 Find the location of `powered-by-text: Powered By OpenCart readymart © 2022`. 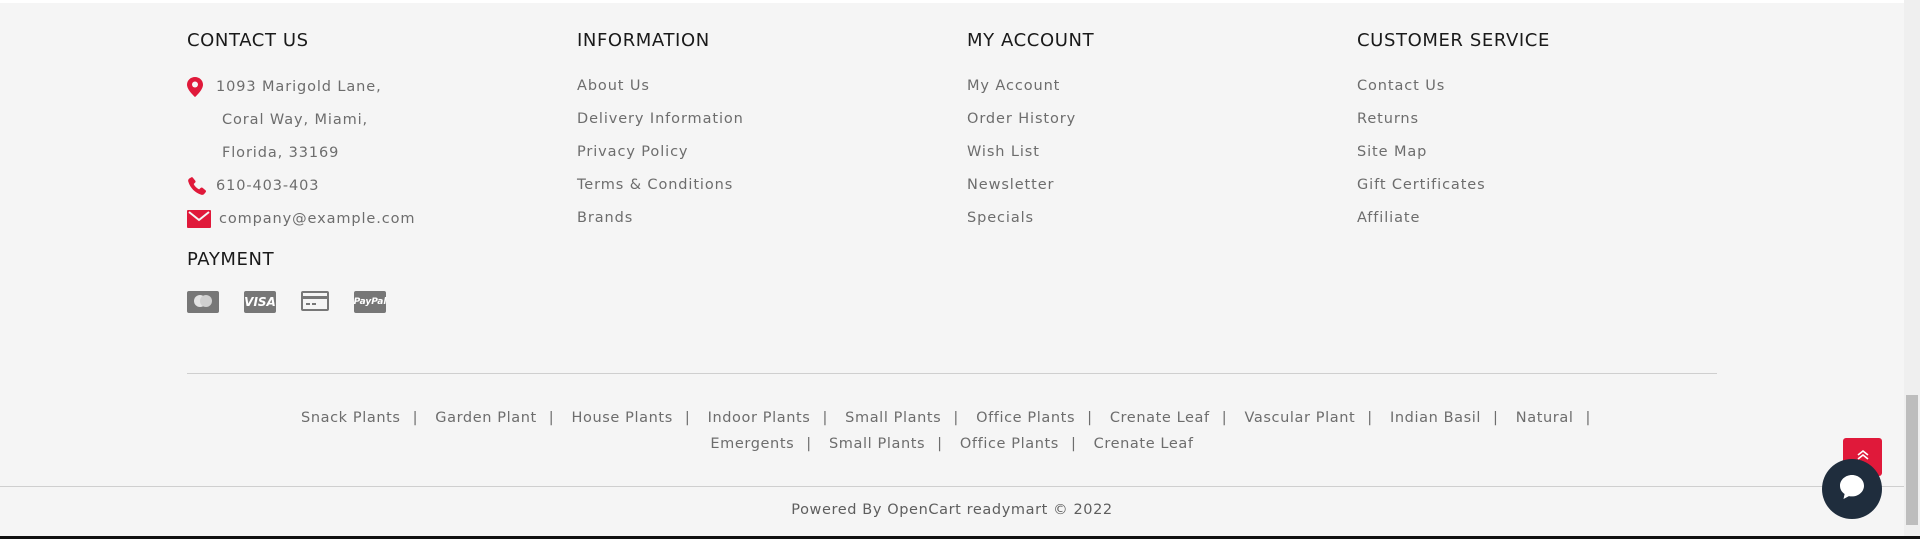

powered-by-text: Powered By OpenCart readymart © 2022 is located at coordinates (952, 510).